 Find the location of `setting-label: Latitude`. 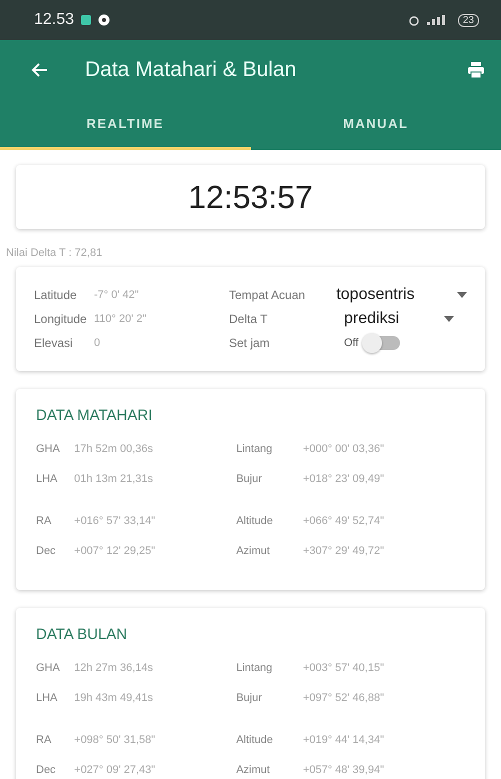

setting-label: Latitude is located at coordinates (56, 295).